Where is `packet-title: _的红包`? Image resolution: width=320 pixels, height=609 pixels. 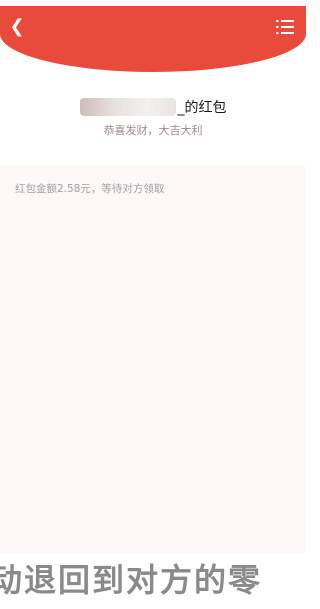
packet-title: _的红包 is located at coordinates (153, 107).